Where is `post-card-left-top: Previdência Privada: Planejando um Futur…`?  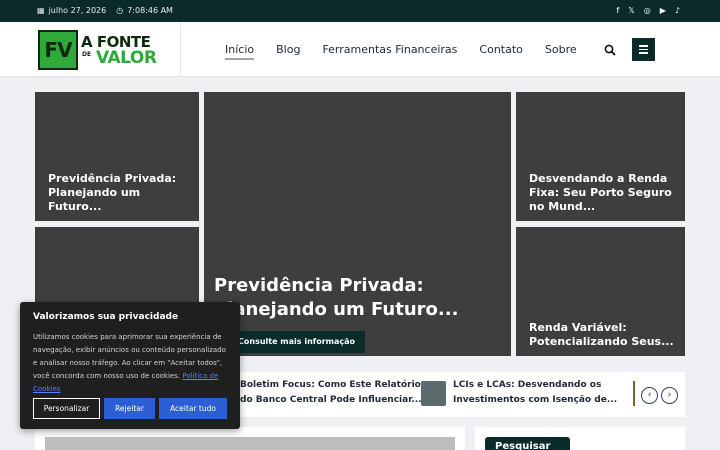 post-card-left-top: Previdência Privada: Planejando um Futur… is located at coordinates (117, 156).